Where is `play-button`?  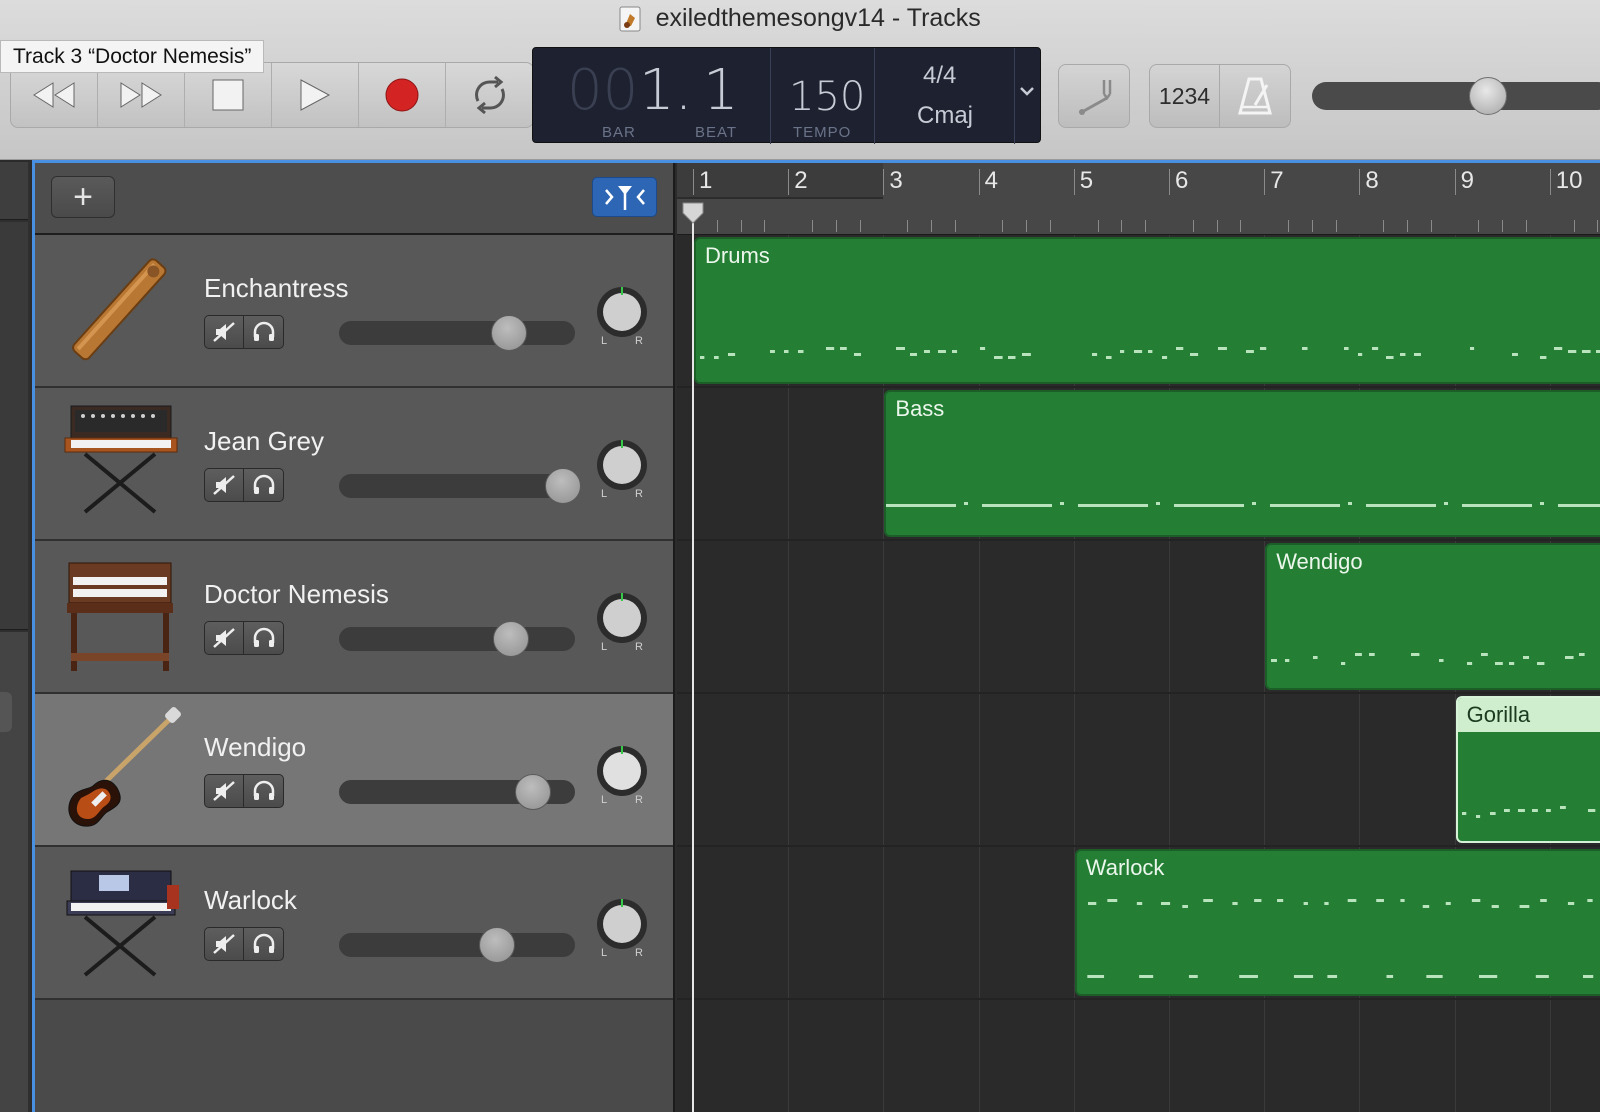
play-button is located at coordinates (315, 95).